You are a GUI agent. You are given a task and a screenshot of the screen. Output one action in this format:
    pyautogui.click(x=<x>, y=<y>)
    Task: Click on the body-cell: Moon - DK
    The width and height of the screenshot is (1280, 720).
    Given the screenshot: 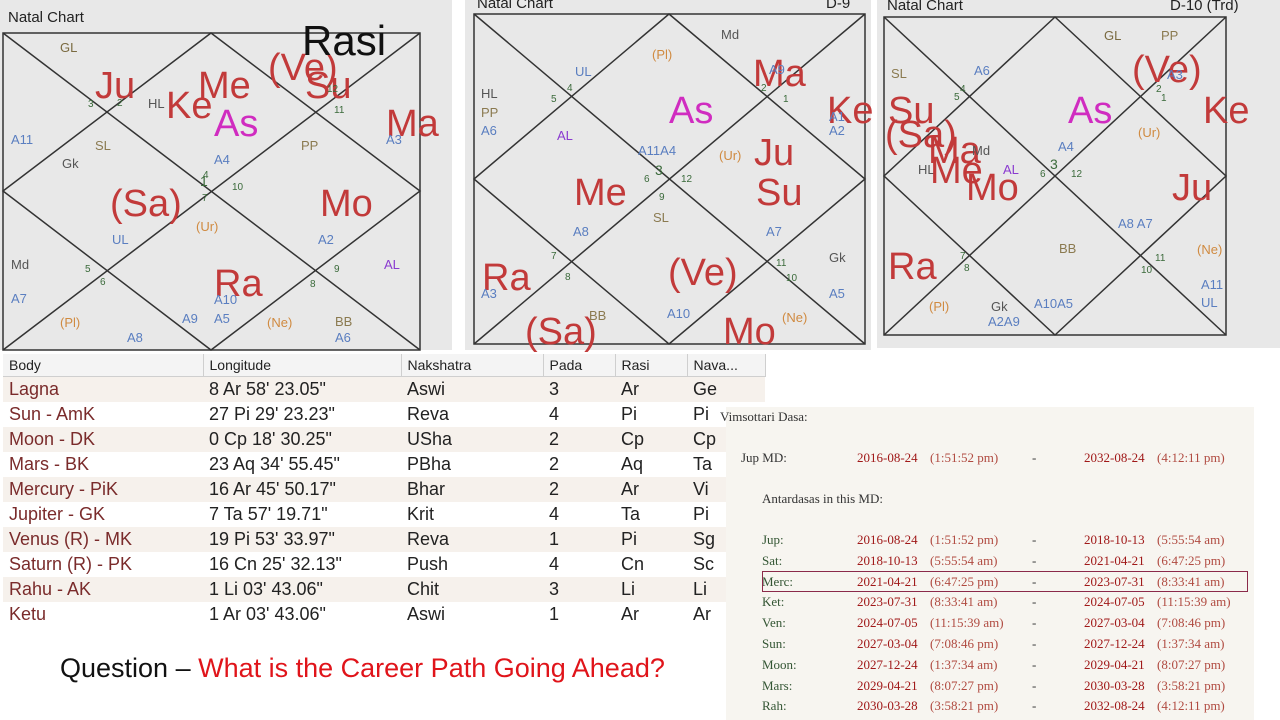 What is the action you would take?
    pyautogui.click(x=103, y=439)
    